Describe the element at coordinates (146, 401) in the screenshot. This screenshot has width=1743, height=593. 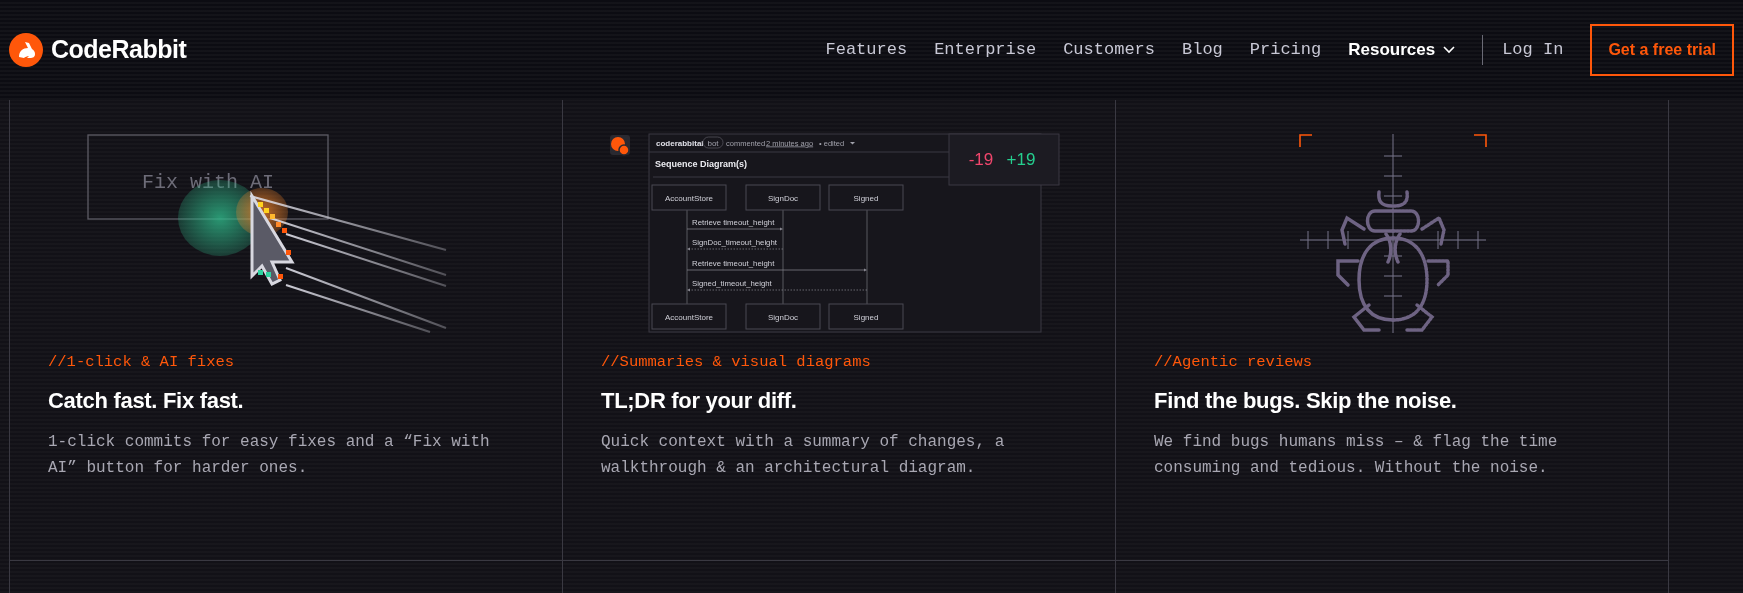
I see `feature-title: Catch fast. Fix fast.` at that location.